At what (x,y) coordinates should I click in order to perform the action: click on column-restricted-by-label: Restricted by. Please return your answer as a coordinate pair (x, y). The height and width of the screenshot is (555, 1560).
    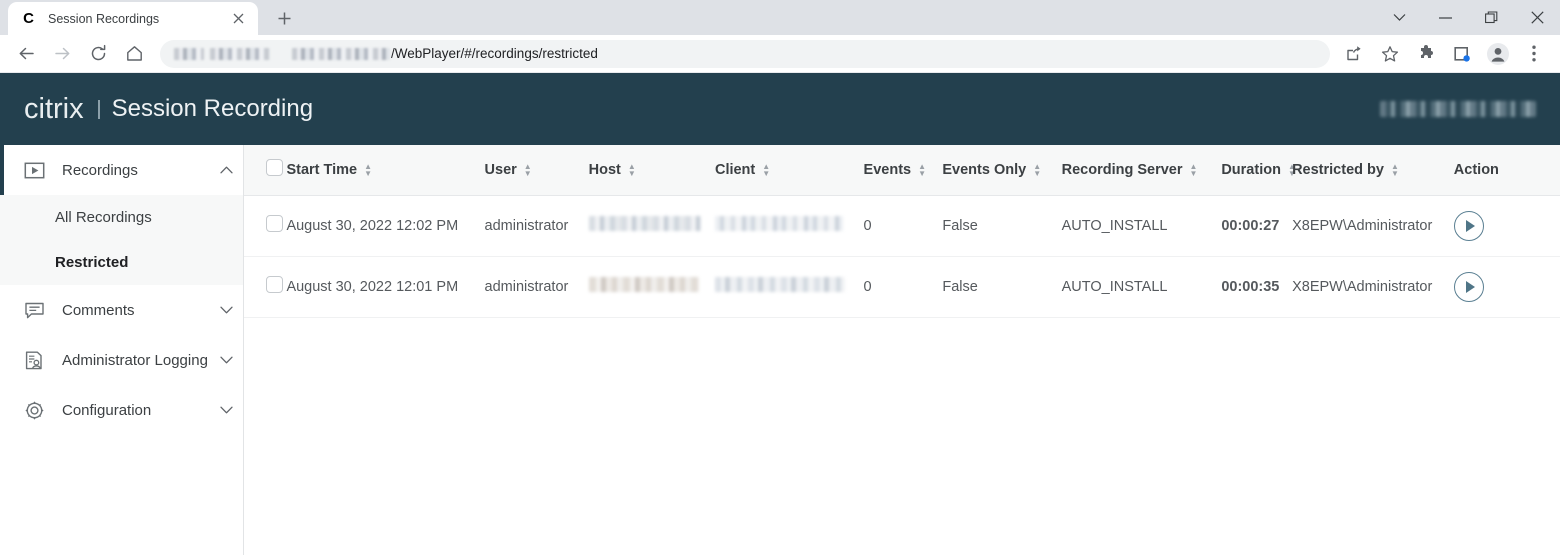
    Looking at the image, I should click on (1338, 169).